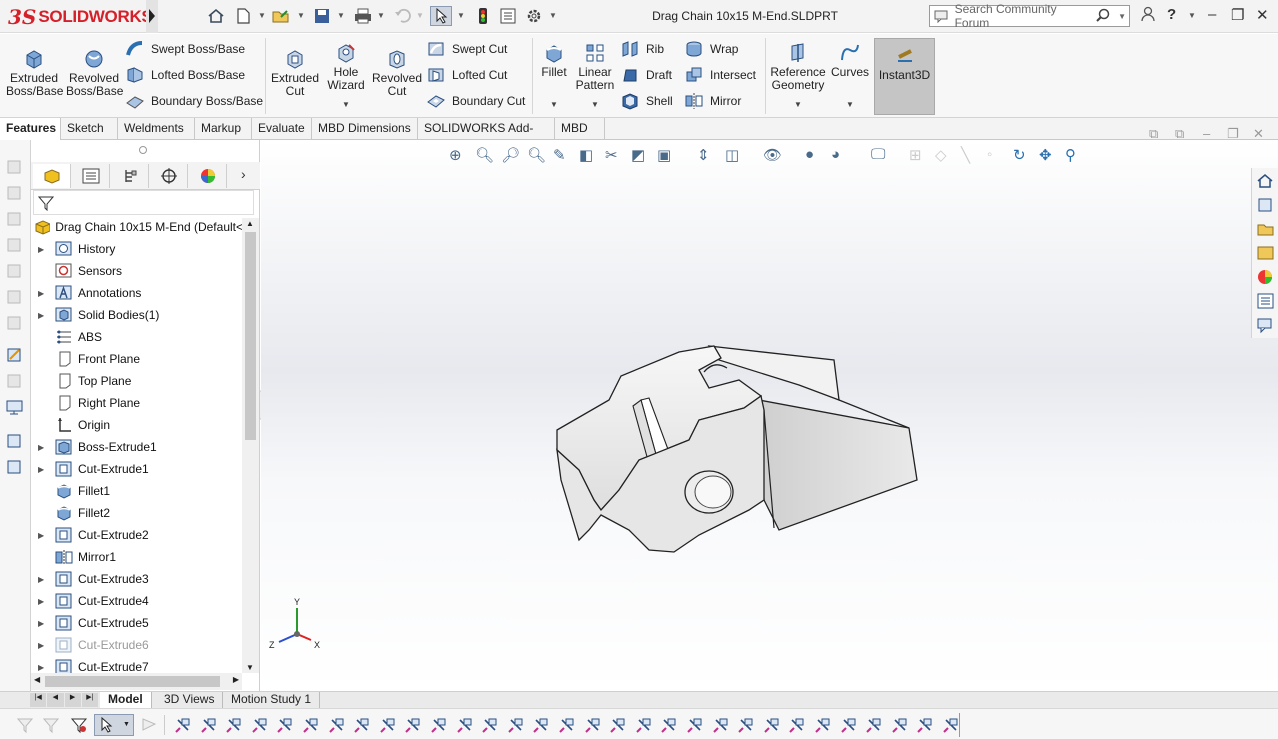  What do you see at coordinates (823, 725) in the screenshot?
I see `filter-annotation-icon` at bounding box center [823, 725].